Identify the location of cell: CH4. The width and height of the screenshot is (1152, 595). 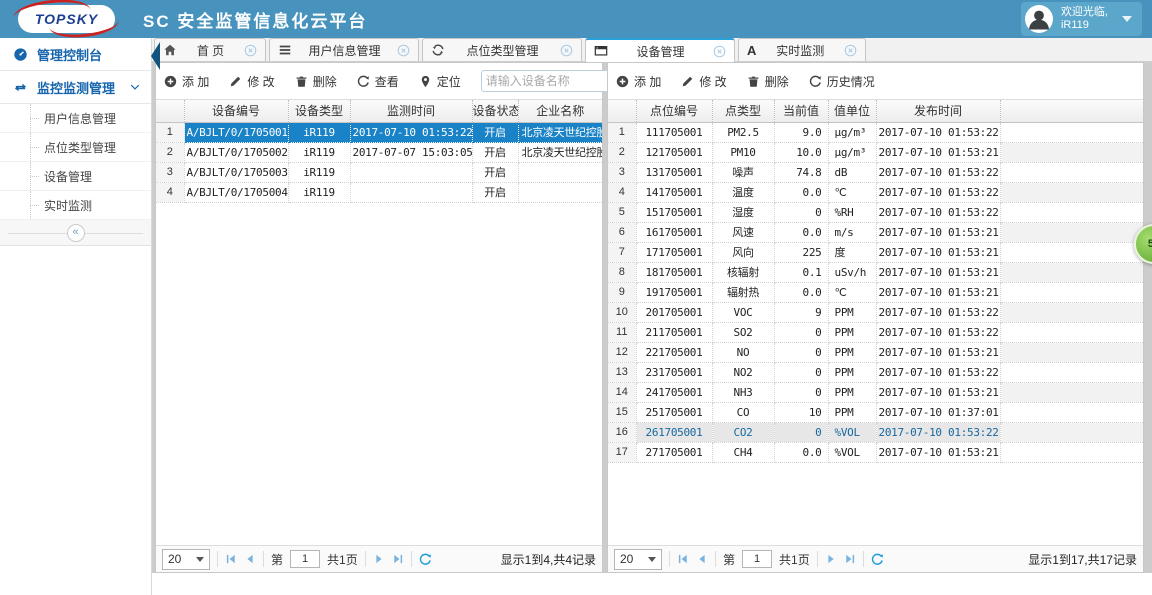
(743, 452).